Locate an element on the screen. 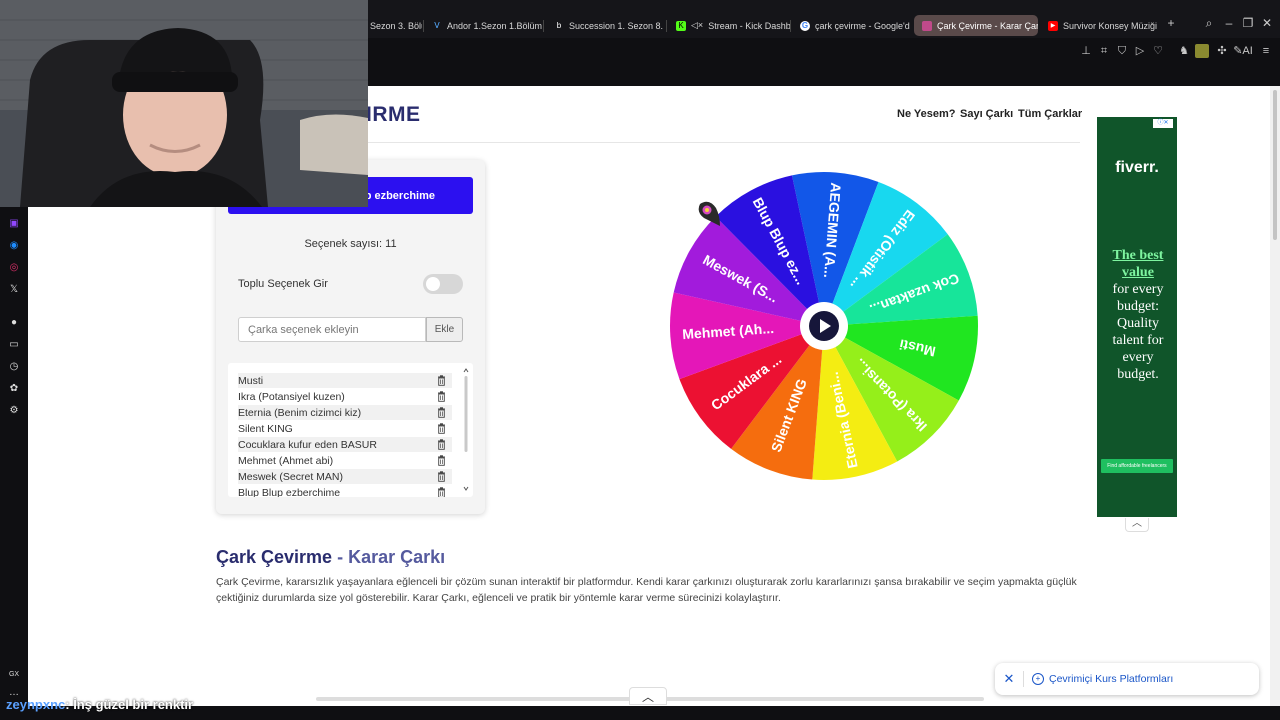  puzzle-icon: ✣ is located at coordinates (1222, 51).